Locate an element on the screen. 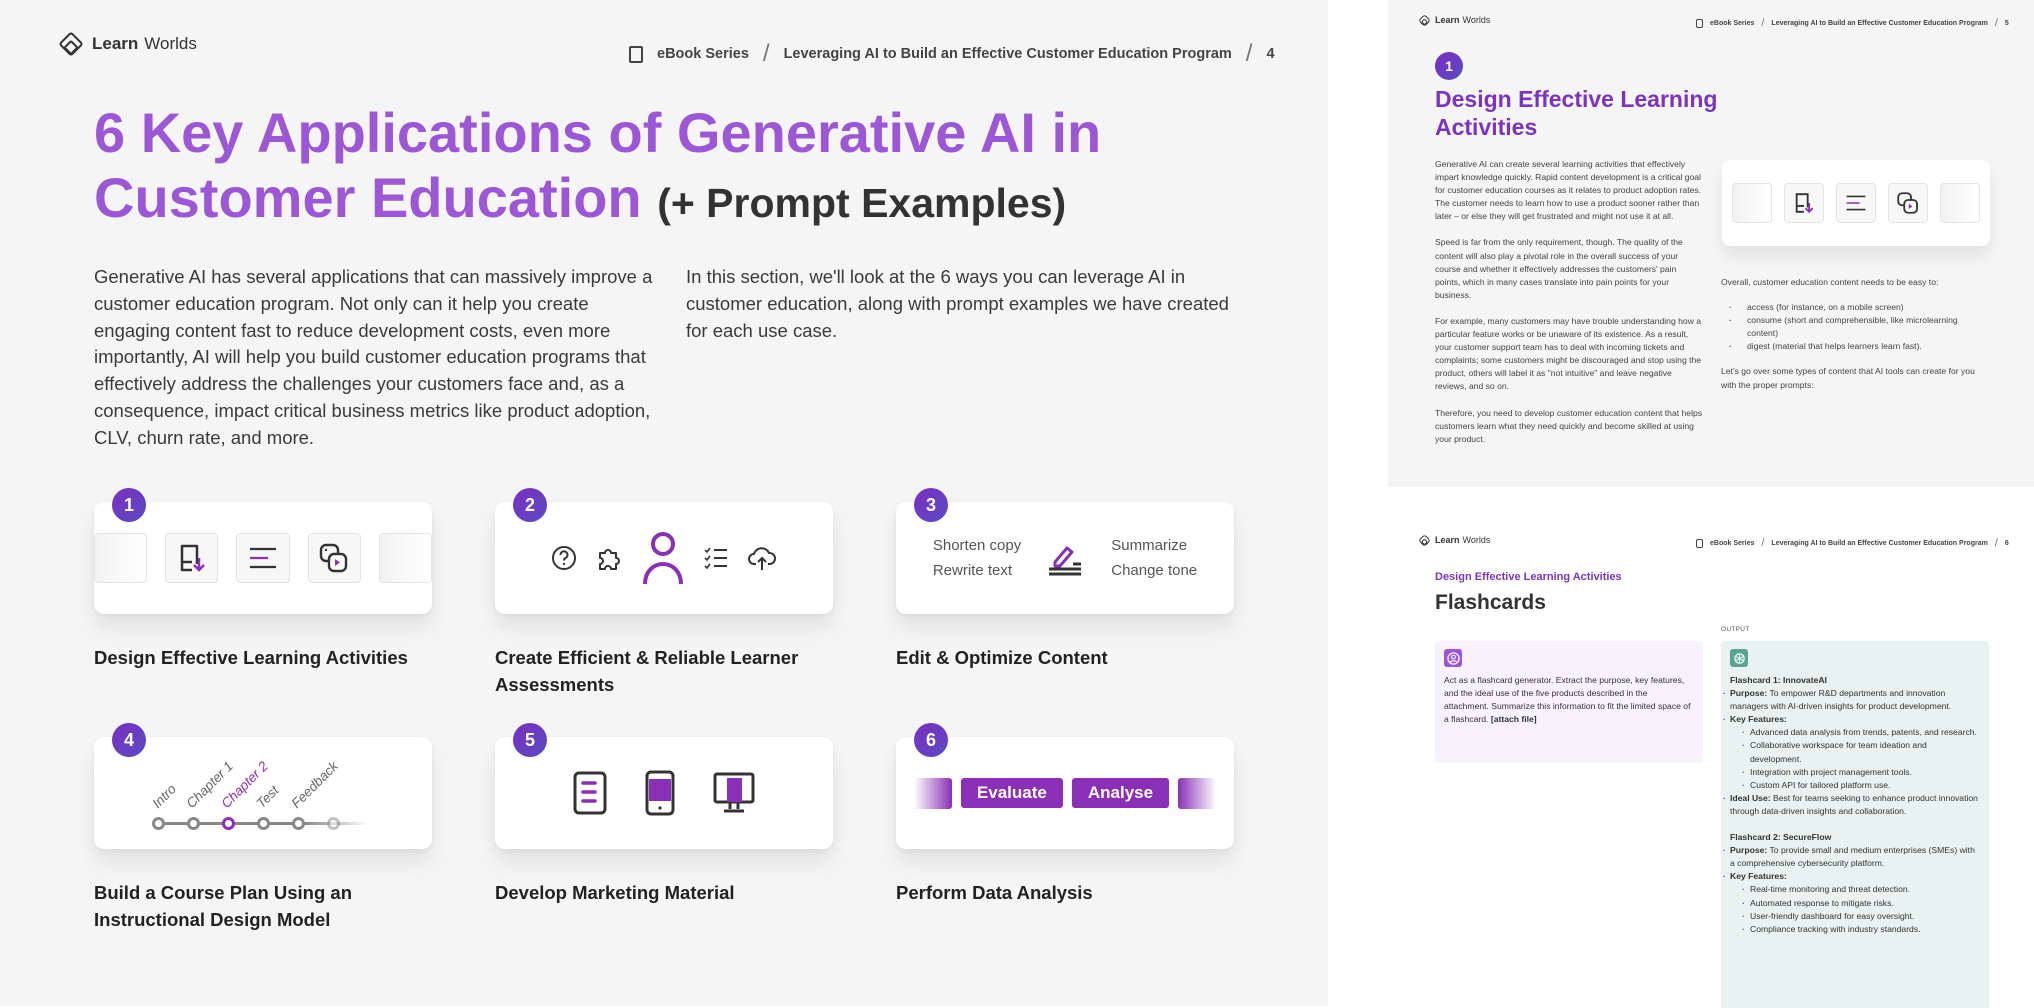  learning-activities-illustration is located at coordinates (1856, 203).